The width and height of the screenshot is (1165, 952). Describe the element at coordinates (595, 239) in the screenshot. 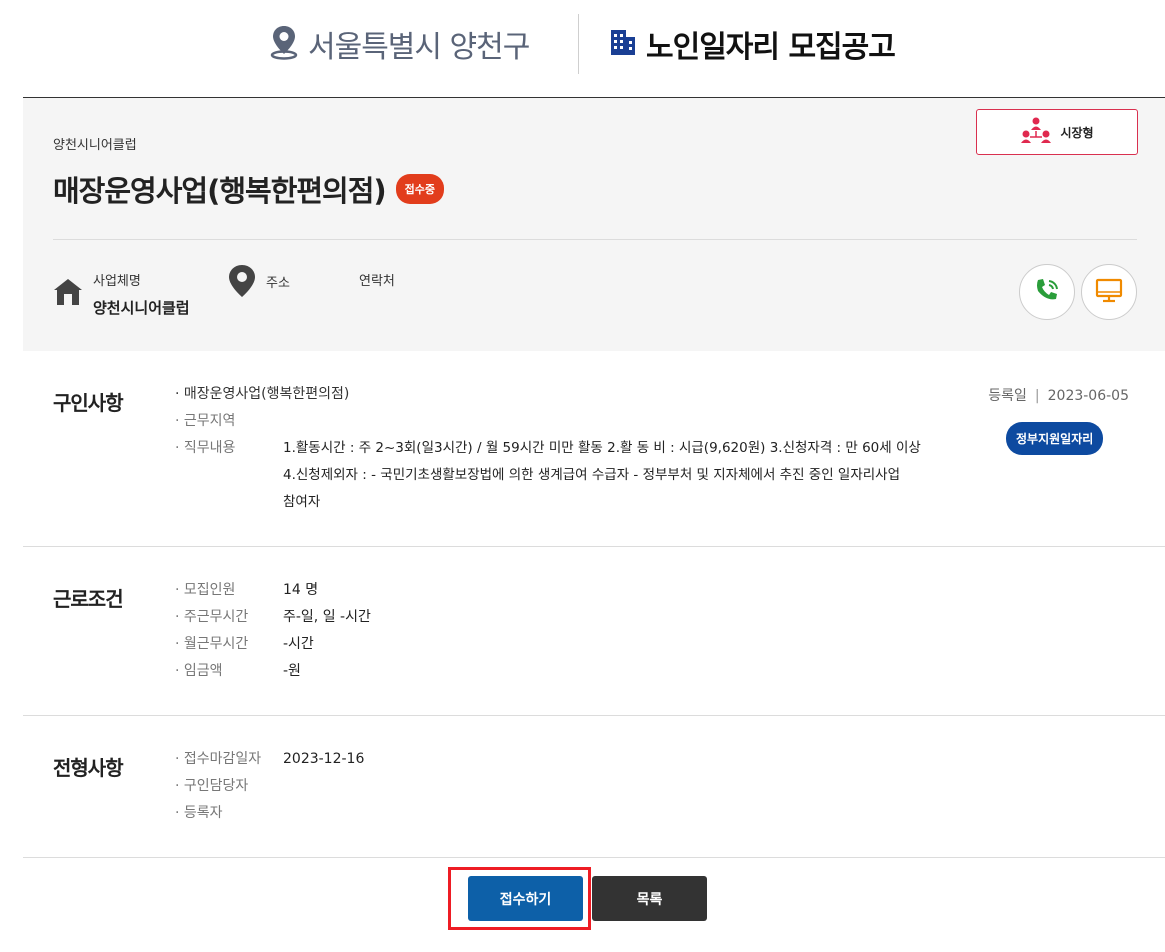

I see `summary-divider` at that location.